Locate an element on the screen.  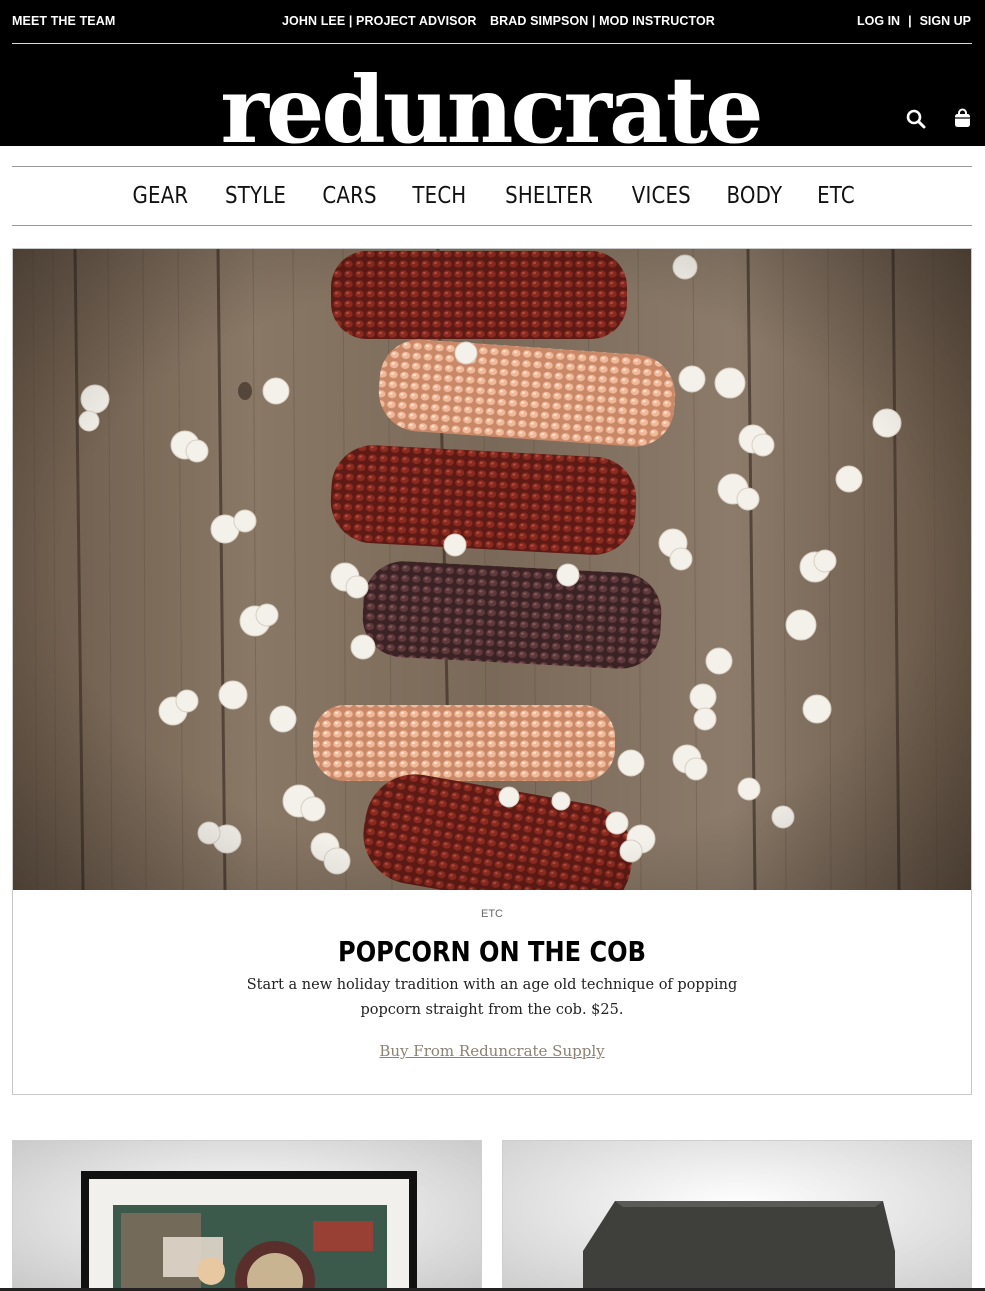
article-cta: Buy From Reduncrate Supply is located at coordinates (492, 1051).